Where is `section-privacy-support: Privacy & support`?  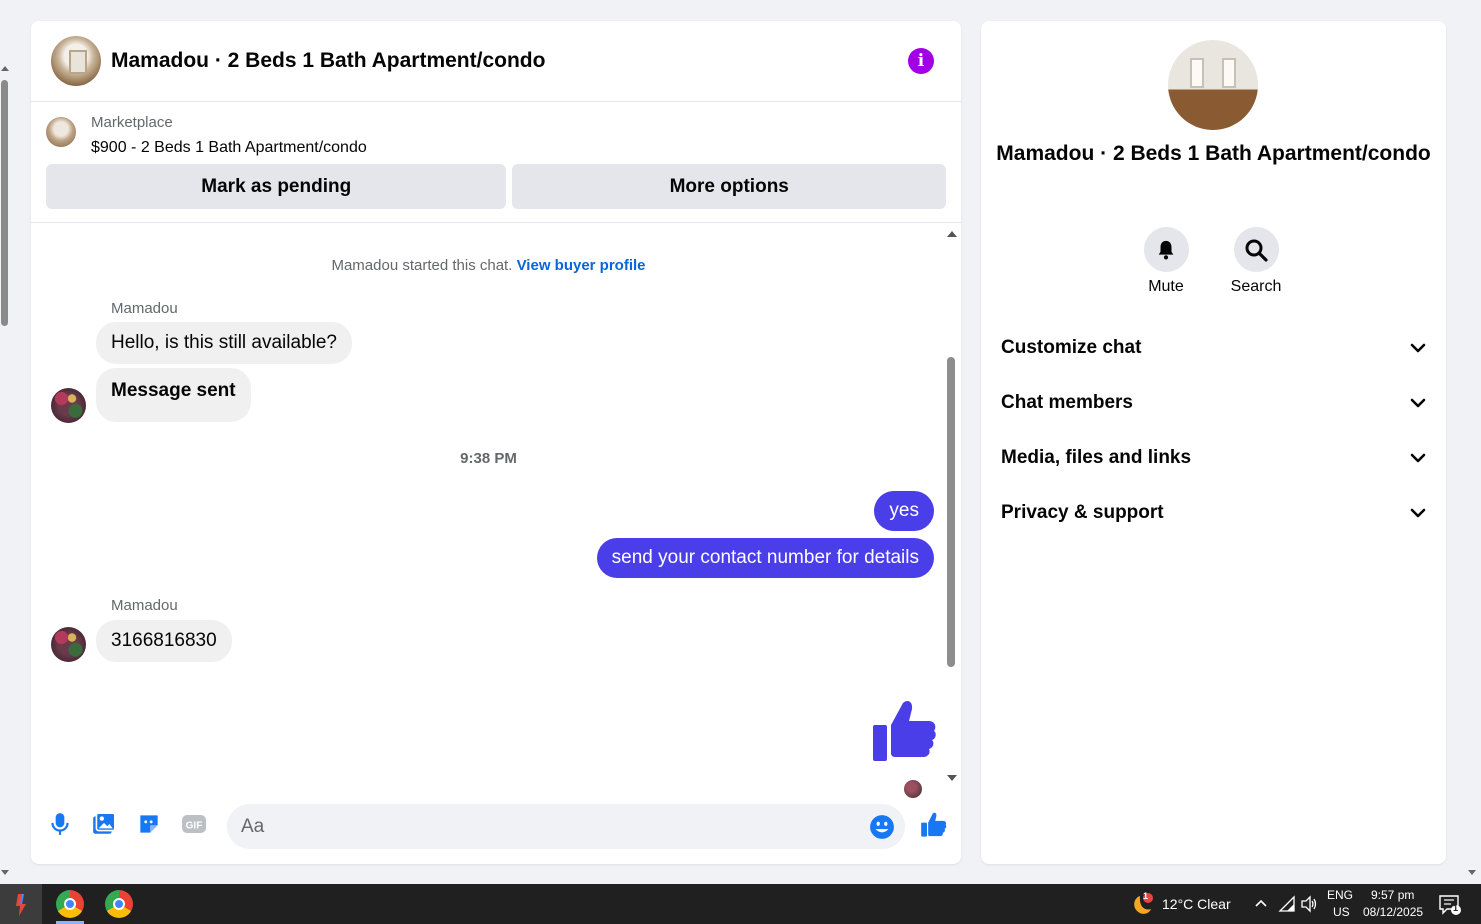
section-privacy-support: Privacy & support is located at coordinates (1213, 513).